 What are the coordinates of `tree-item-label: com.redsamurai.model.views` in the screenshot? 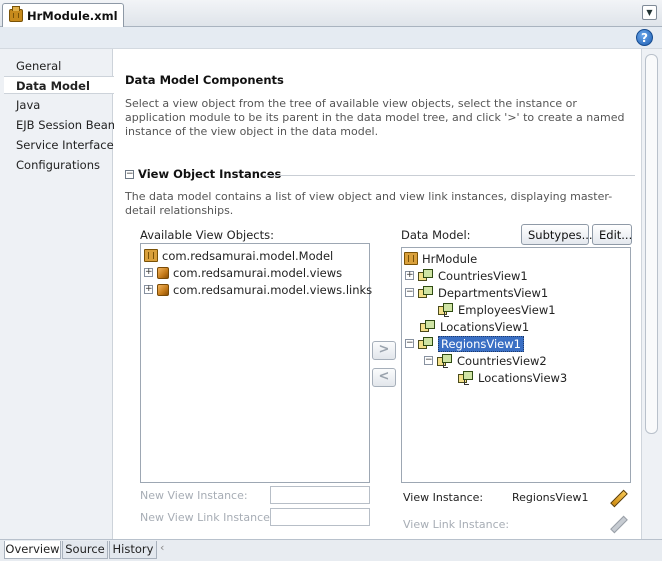 It's located at (258, 272).